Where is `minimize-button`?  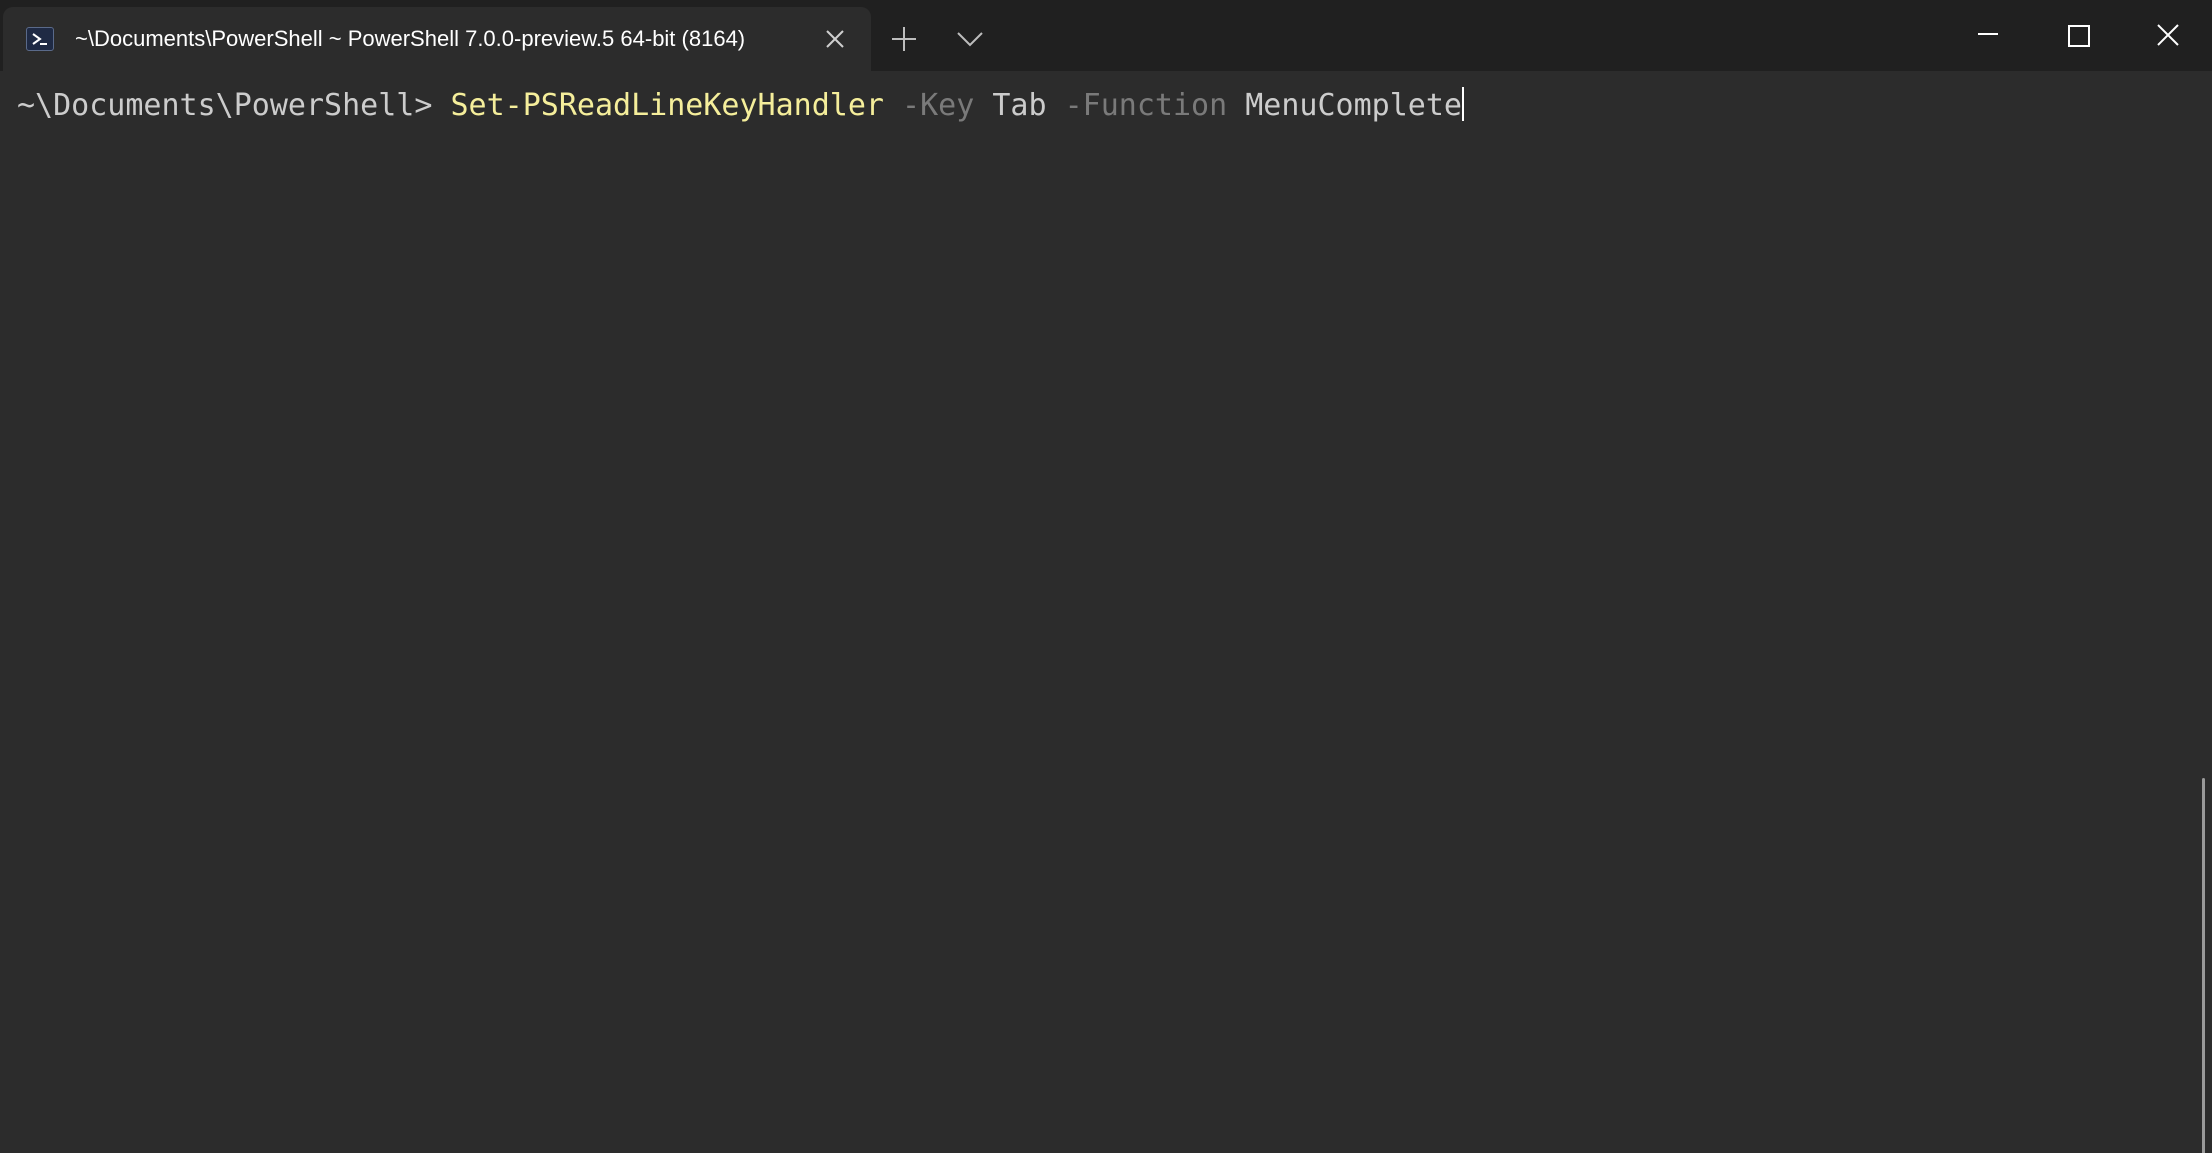
minimize-button is located at coordinates (1988, 36).